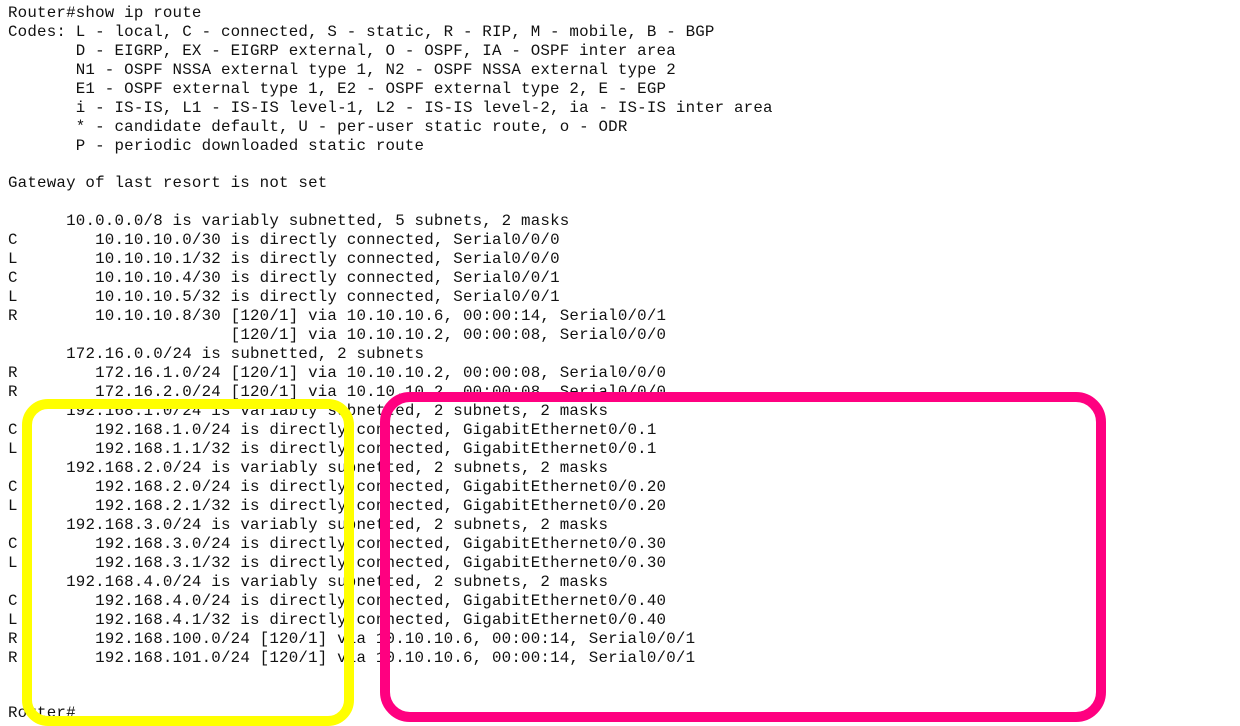 This screenshot has width=1240, height=726. I want to click on route-text: 172.16.0.0/24 is subnetted, 2 subnets, so click(221, 354).